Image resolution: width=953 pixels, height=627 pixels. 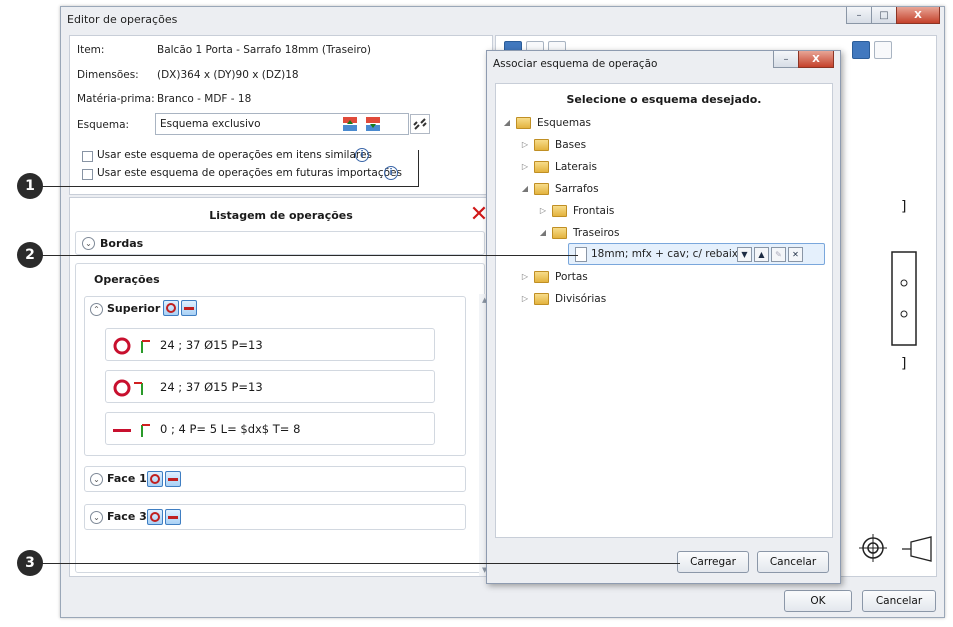 What do you see at coordinates (116, 99) in the screenshot?
I see `material-label: Matéria-prima:` at bounding box center [116, 99].